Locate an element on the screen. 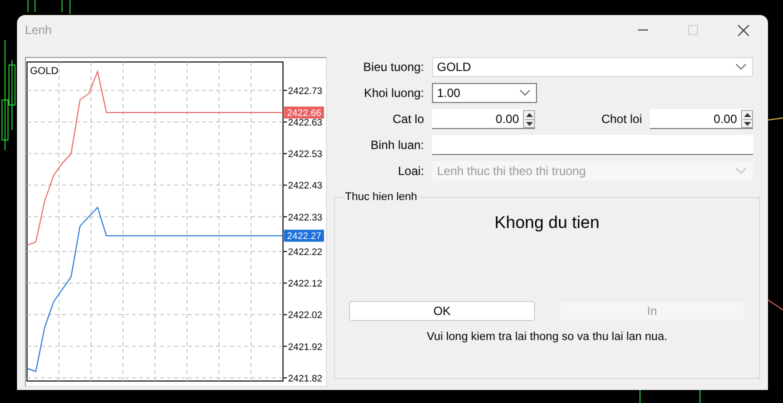  close-icon is located at coordinates (743, 30).